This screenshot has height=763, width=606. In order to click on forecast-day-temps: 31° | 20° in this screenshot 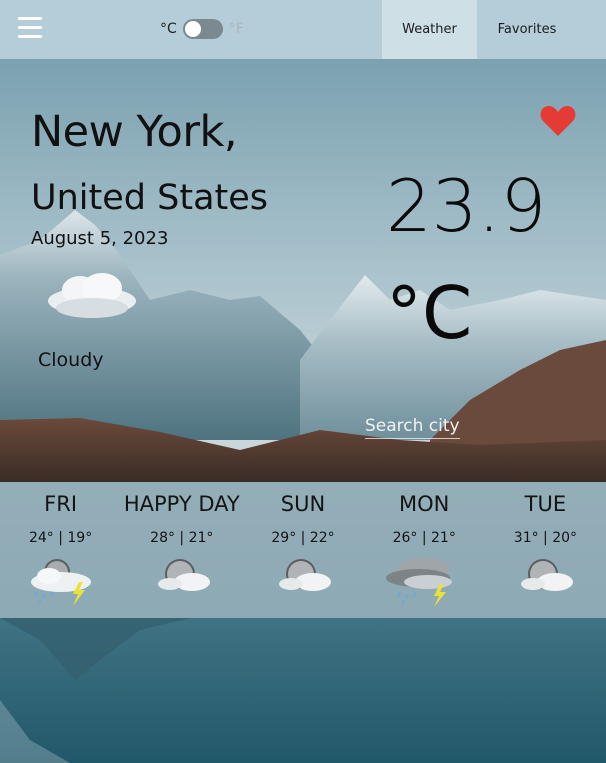, I will do `click(545, 538)`.